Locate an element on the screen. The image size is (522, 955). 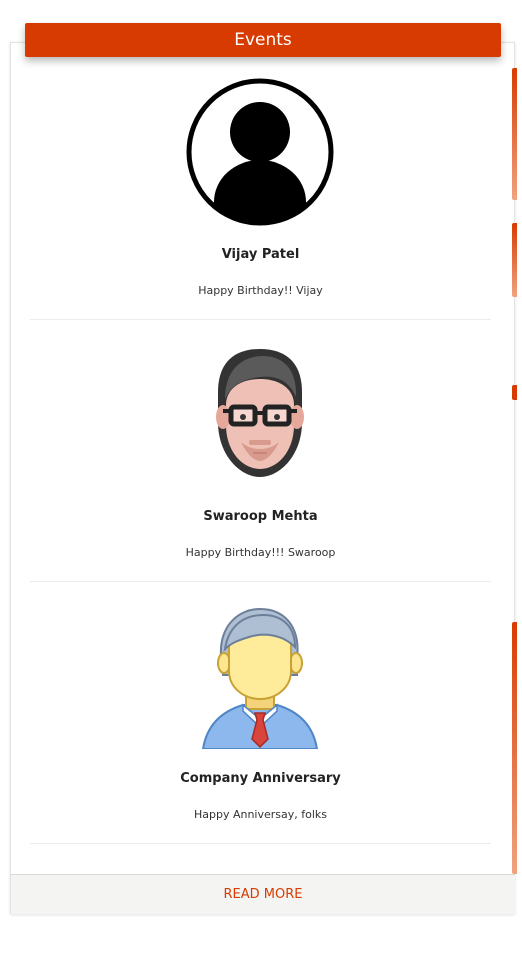
person-silhouette-icon is located at coordinates (260, 152).